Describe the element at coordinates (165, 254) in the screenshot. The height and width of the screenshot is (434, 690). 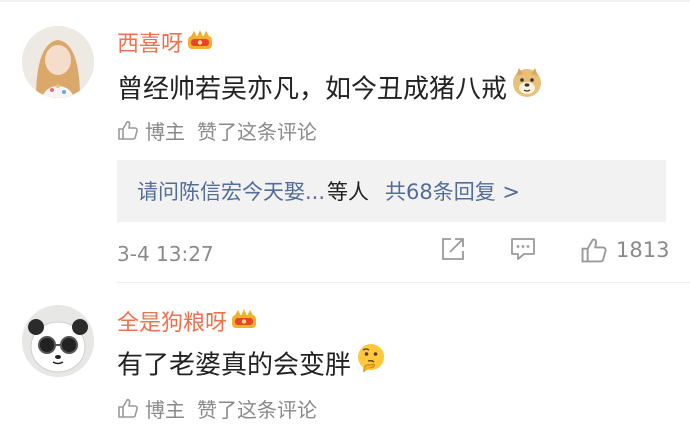
I see `comment-timestamp: 3-4 13:27` at that location.